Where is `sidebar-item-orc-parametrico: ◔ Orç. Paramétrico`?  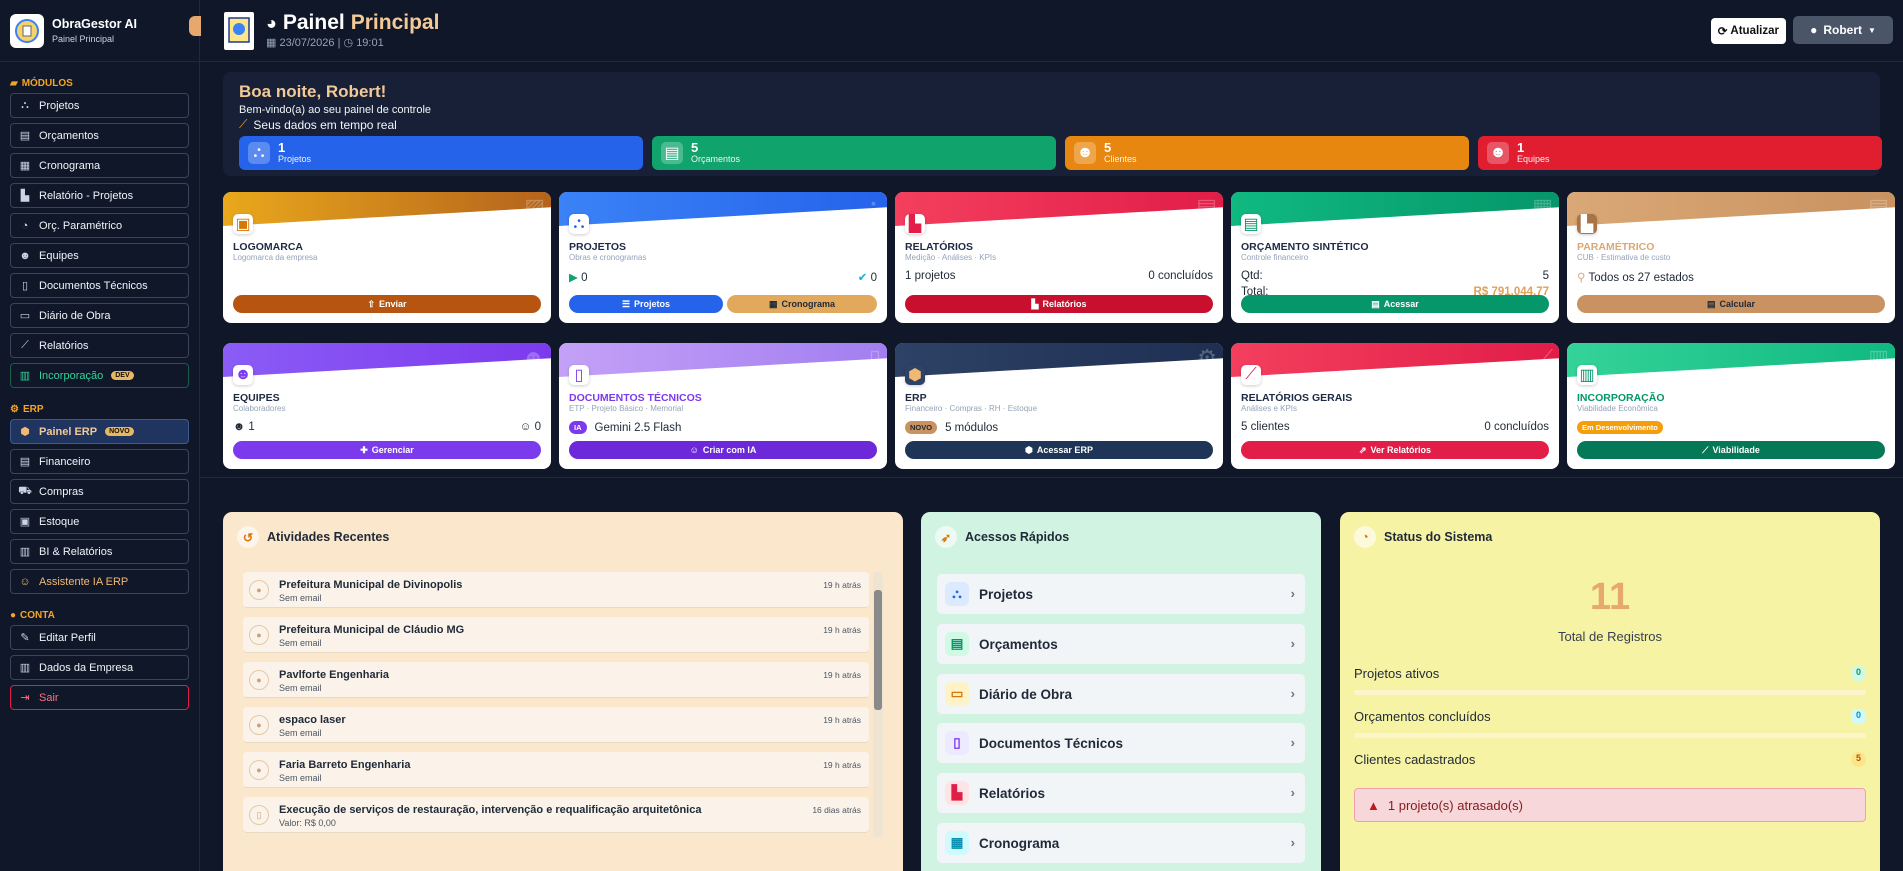
sidebar-item-orc-parametrico: ◔ Orç. Paramétrico is located at coordinates (99, 225).